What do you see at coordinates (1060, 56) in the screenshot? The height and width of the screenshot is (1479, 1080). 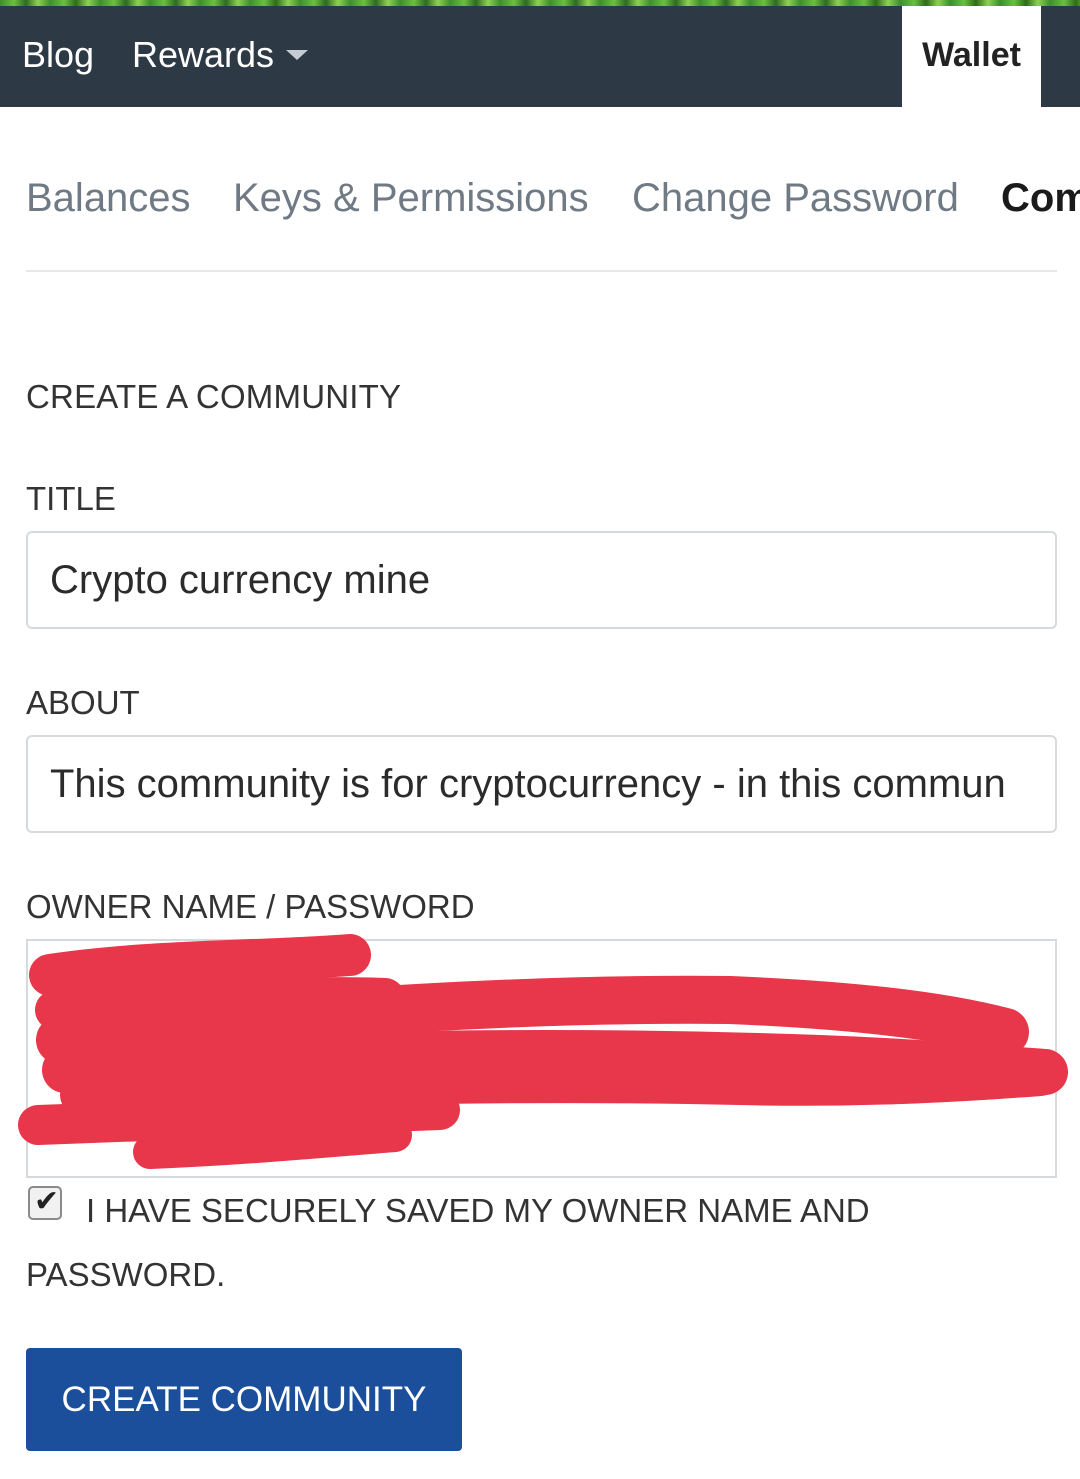 I see `navbar-edge` at bounding box center [1060, 56].